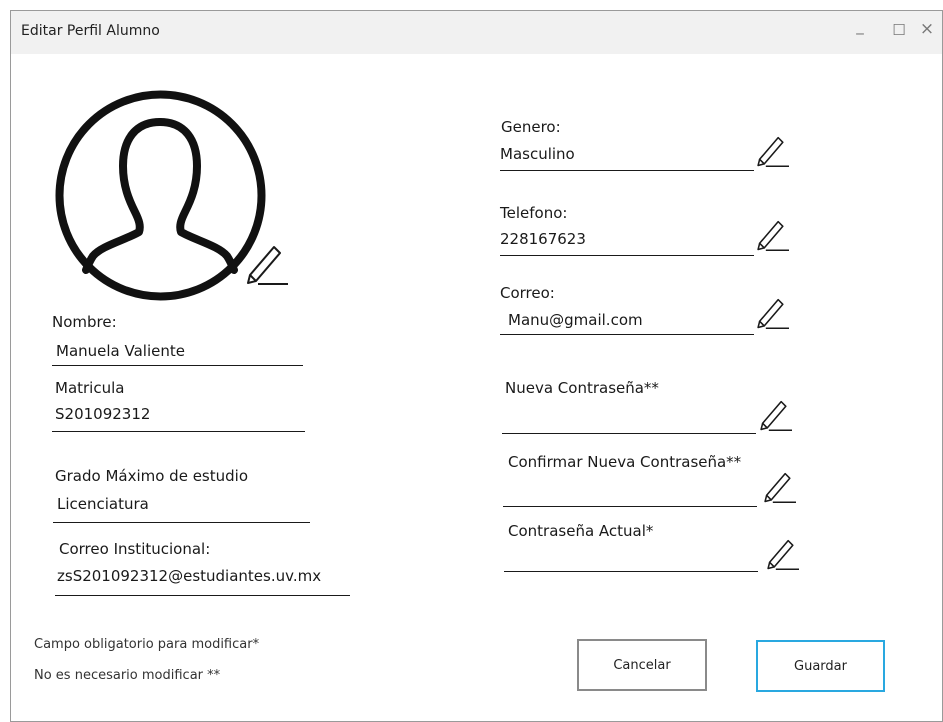 This screenshot has height=722, width=943. Describe the element at coordinates (627, 255) in the screenshot. I see `telefono-underline` at that location.